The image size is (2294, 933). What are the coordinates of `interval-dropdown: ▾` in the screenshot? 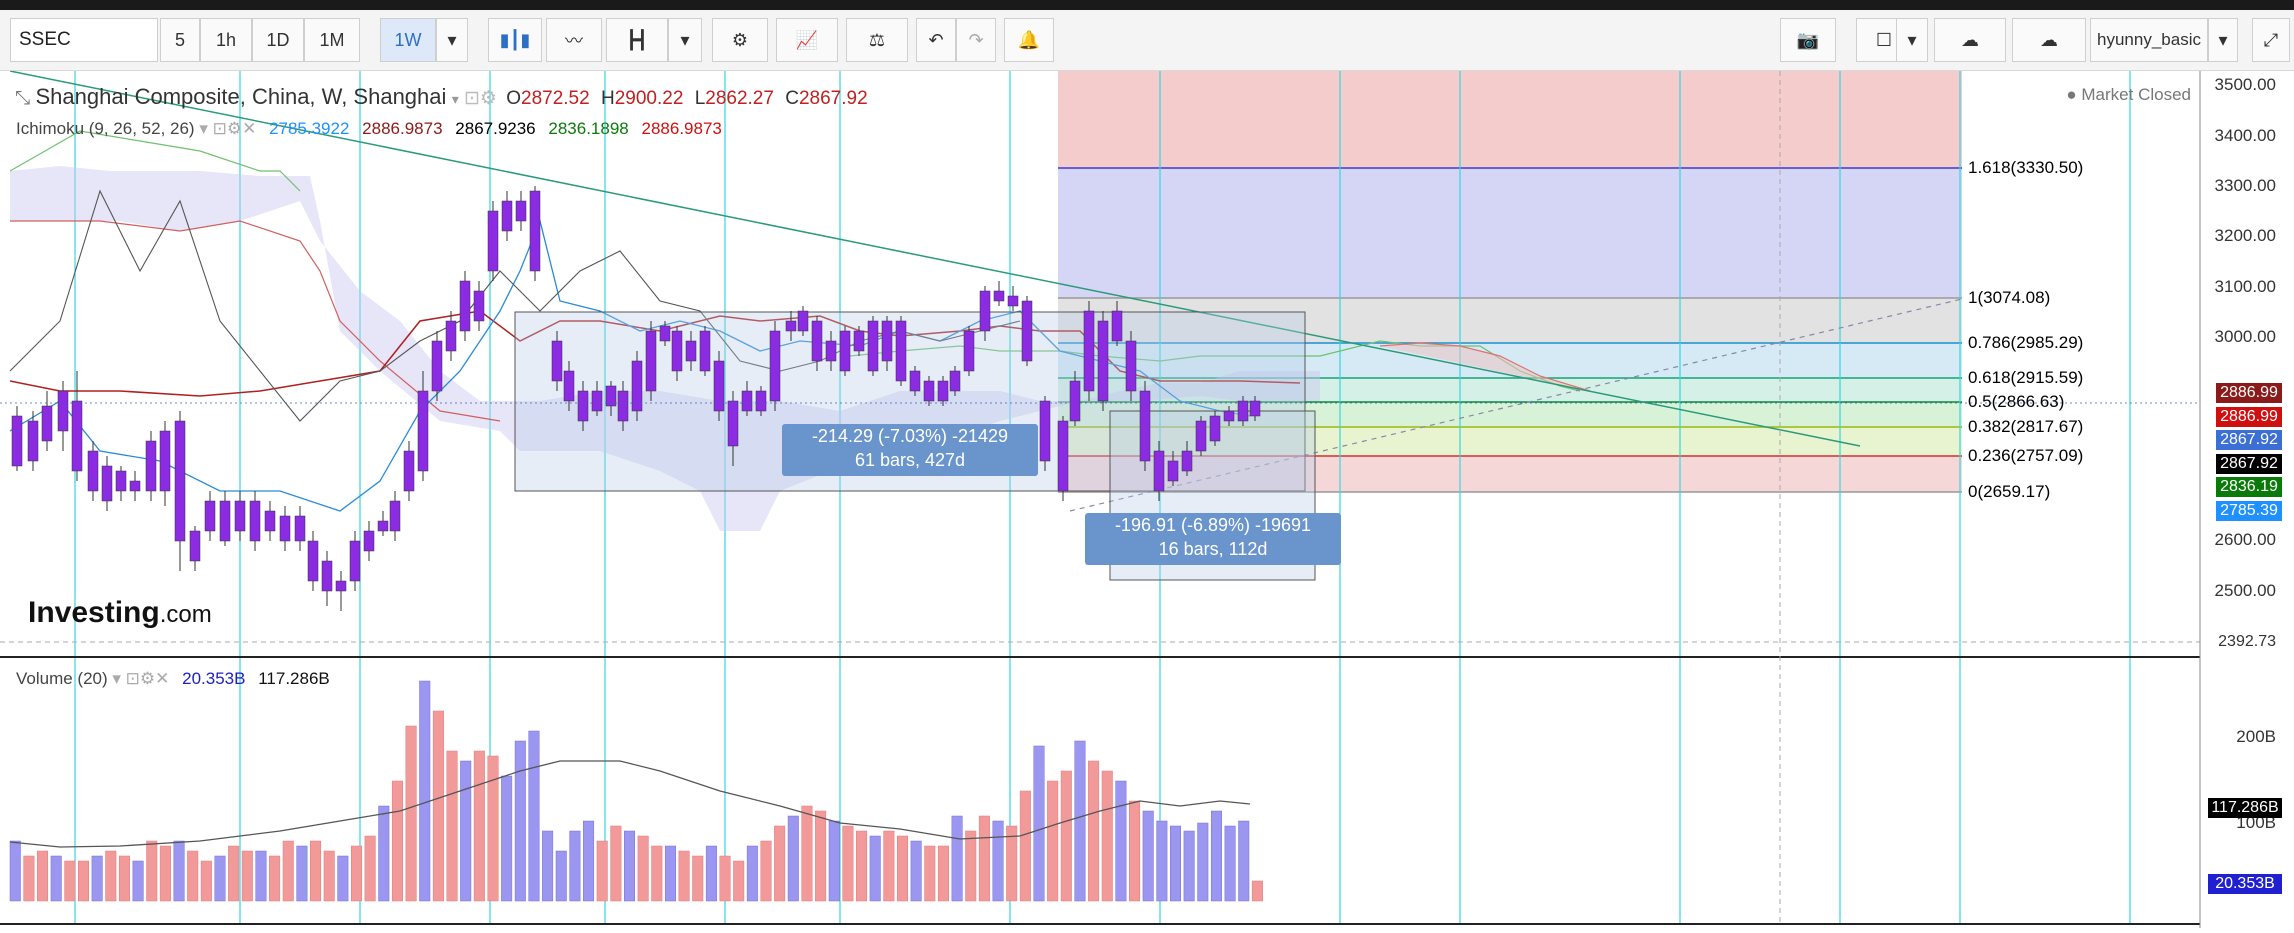 It's located at (452, 40).